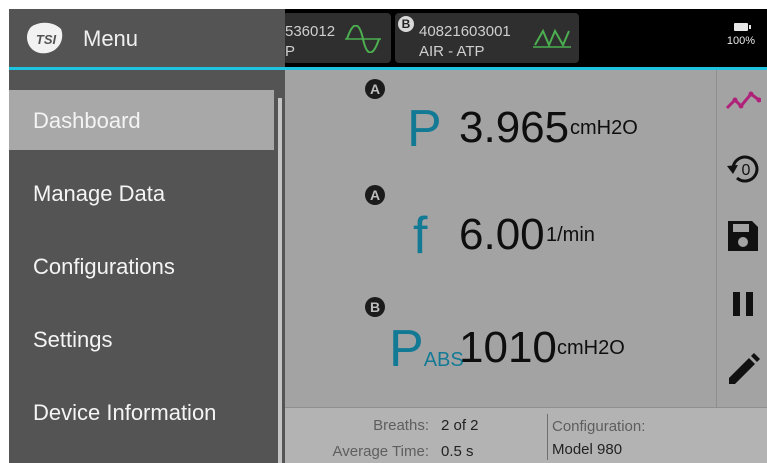 The height and width of the screenshot is (463, 767). Describe the element at coordinates (460, 425) in the screenshot. I see `breaths-value: 2 of 2` at that location.